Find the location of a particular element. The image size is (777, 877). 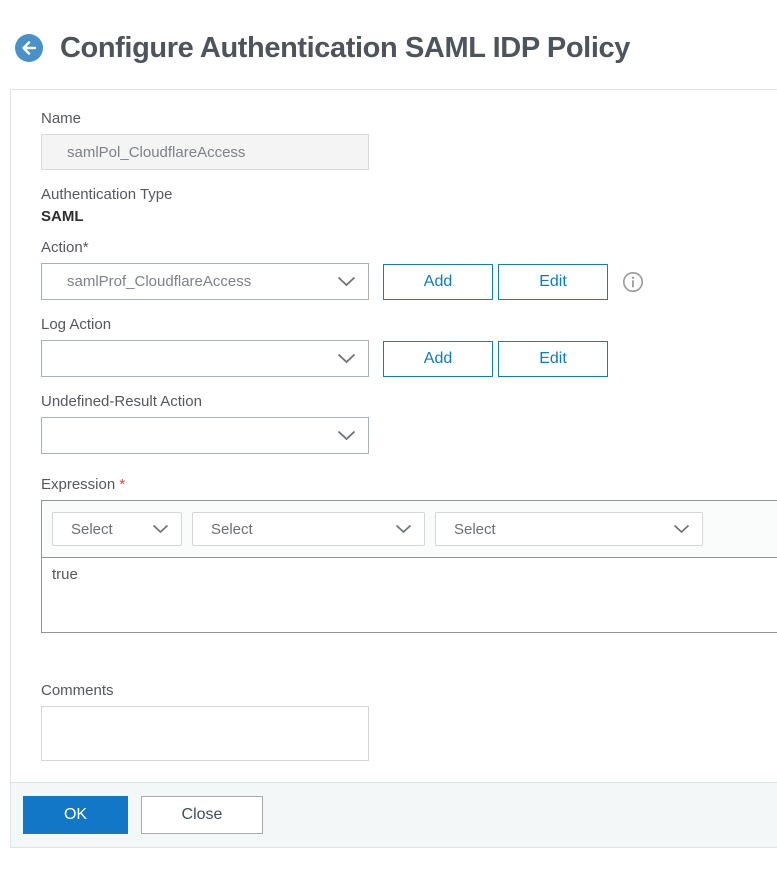

comments-field-group: Comments is located at coordinates (409, 721).